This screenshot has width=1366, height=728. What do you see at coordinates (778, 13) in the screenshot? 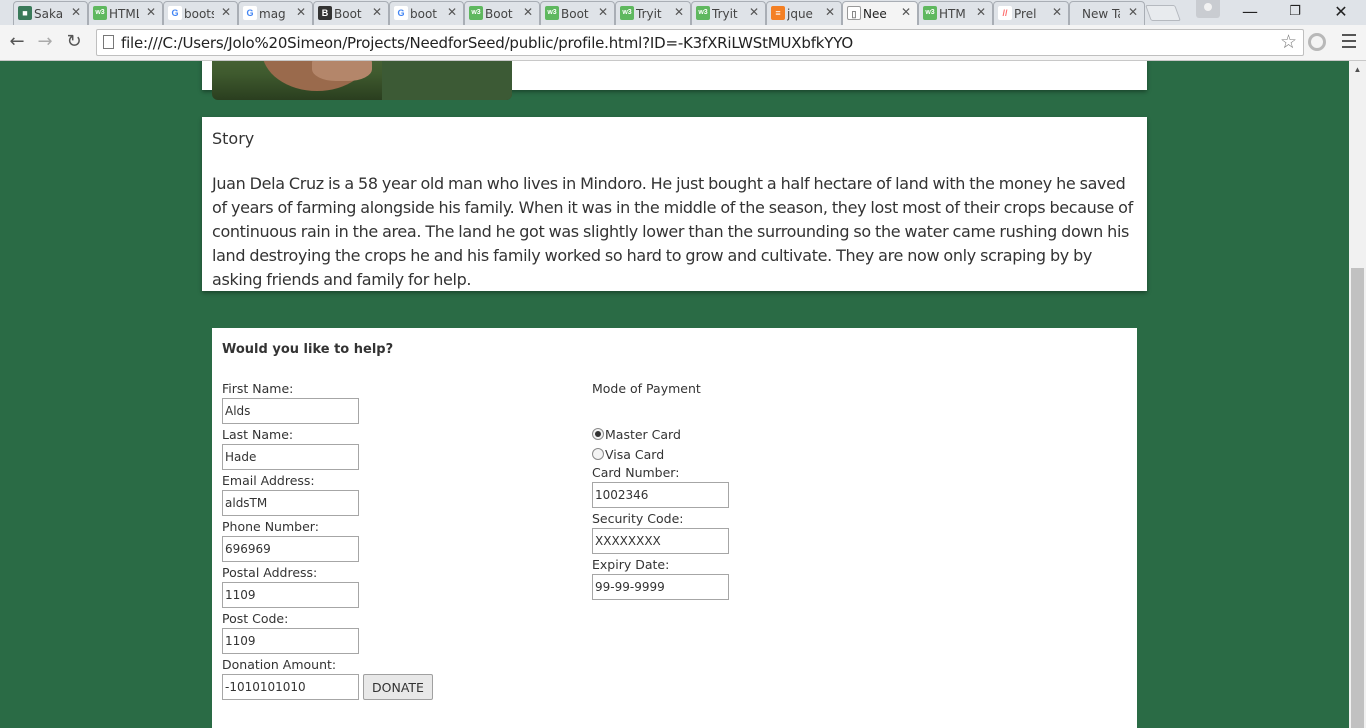
I see `stackoverflow-icon: ≡` at bounding box center [778, 13].